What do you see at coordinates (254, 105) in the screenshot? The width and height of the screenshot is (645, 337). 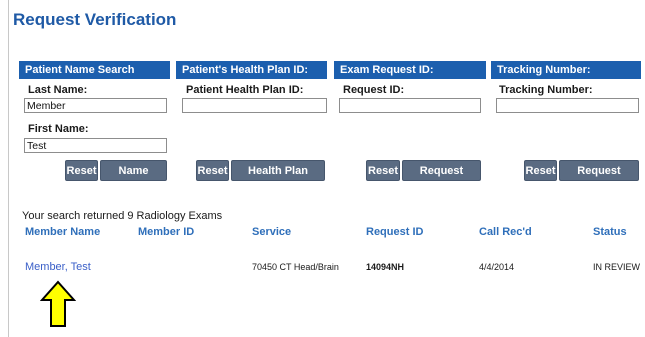 I see `health-plan-id-input` at bounding box center [254, 105].